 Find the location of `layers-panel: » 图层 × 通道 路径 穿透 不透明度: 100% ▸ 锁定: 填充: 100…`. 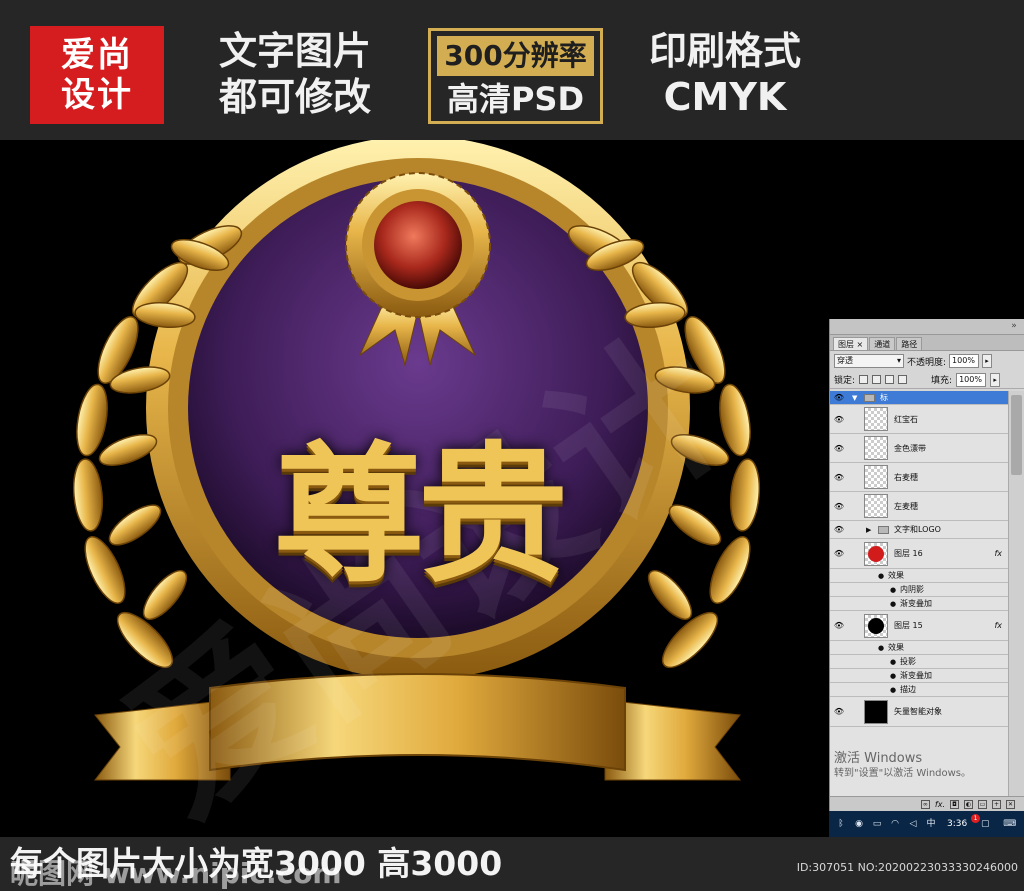

layers-panel: » 图层 × 通道 路径 穿透 不透明度: 100% ▸ 锁定: 填充: 100… is located at coordinates (926, 578).